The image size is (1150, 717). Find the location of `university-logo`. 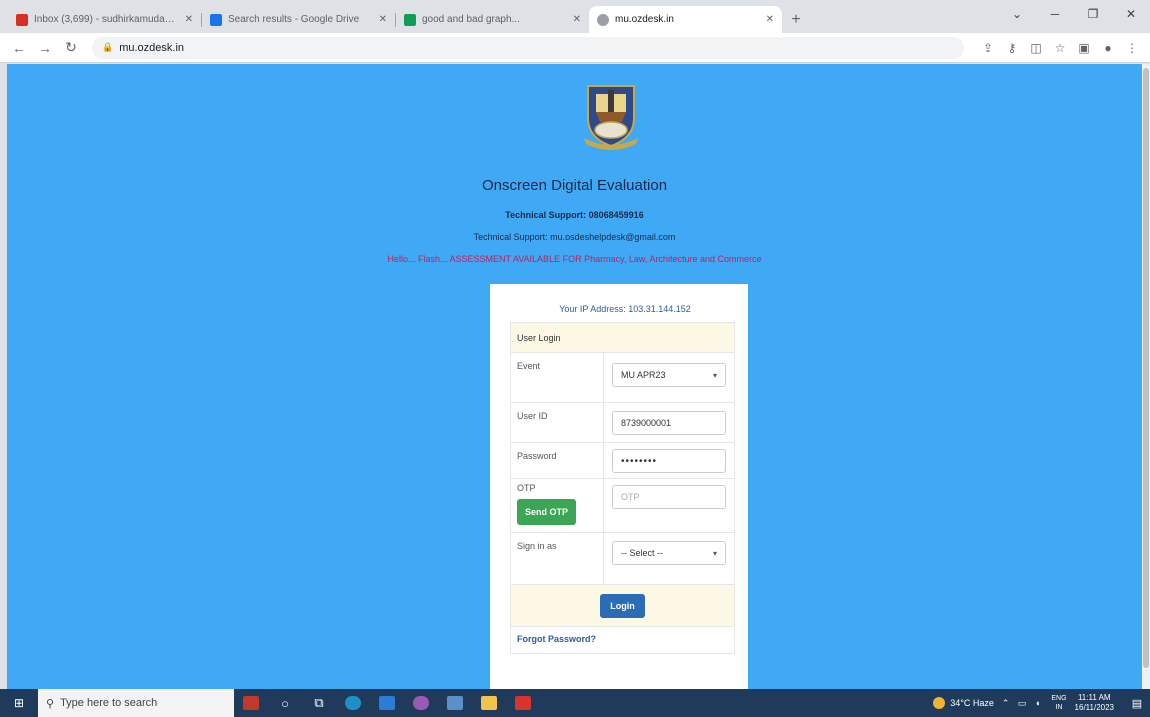

university-logo is located at coordinates (611, 117).